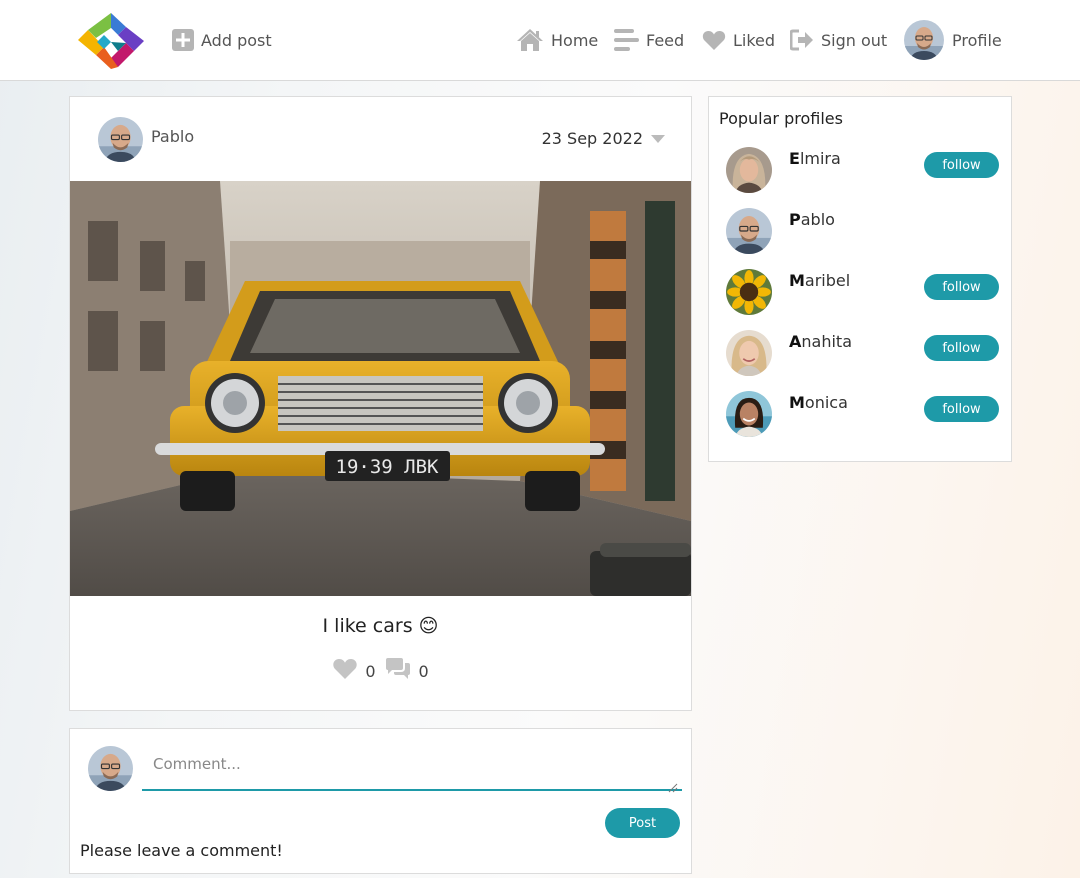  Describe the element at coordinates (181, 850) in the screenshot. I see `comment-hint: Please leave a comment!` at that location.